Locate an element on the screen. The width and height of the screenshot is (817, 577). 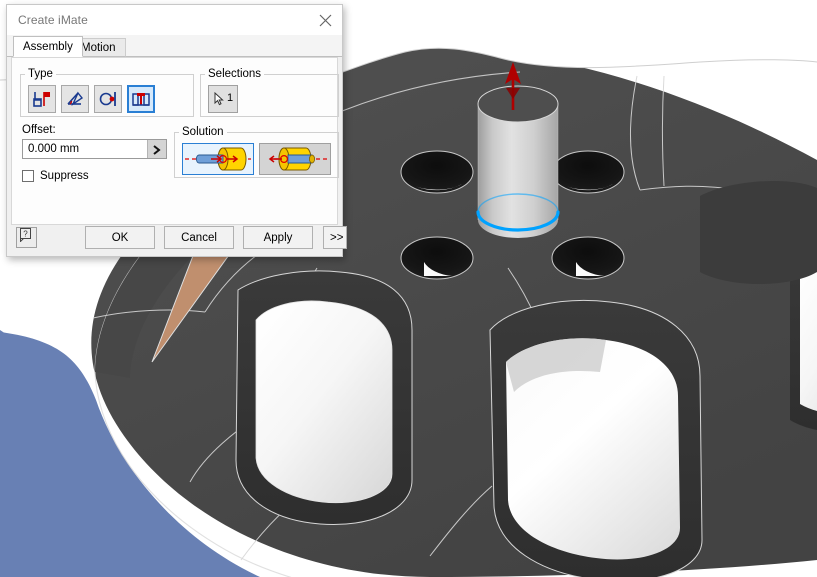
hole-upper-right is located at coordinates (588, 172).